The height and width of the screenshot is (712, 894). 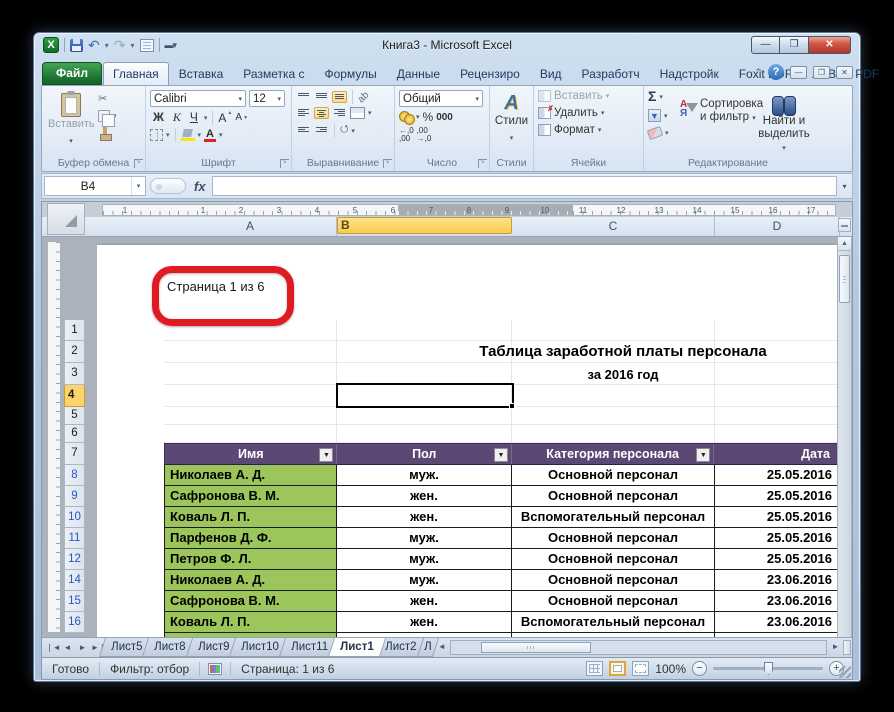 What do you see at coordinates (351, 73) in the screenshot?
I see `tab-formulas: Формулы` at bounding box center [351, 73].